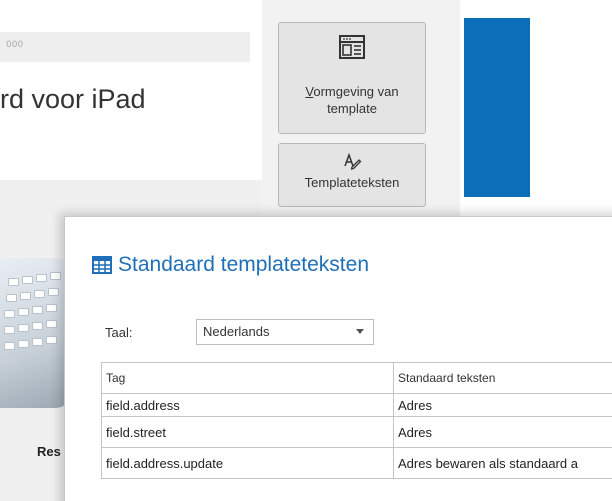 This screenshot has width=612, height=501. Describe the element at coordinates (73, 99) in the screenshot. I see `product-title: rd voor iPad` at that location.